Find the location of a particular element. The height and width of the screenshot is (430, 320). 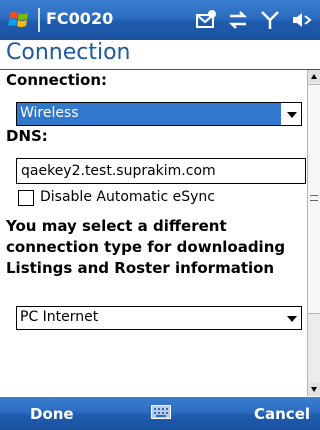

cancel-button: Cancel is located at coordinates (282, 414).